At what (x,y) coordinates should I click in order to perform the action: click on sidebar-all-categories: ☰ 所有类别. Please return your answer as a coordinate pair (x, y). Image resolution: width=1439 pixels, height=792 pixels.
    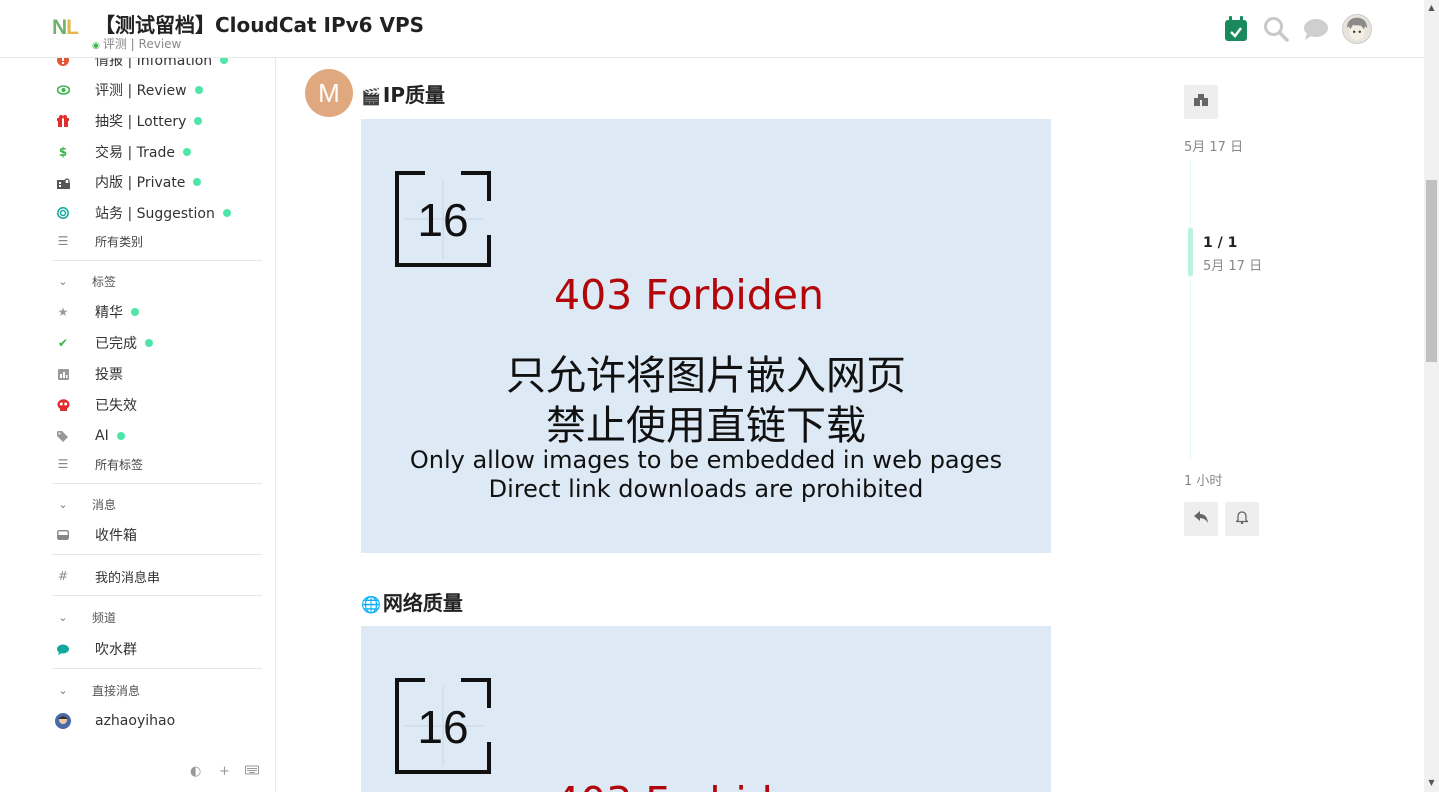
    Looking at the image, I should click on (157, 241).